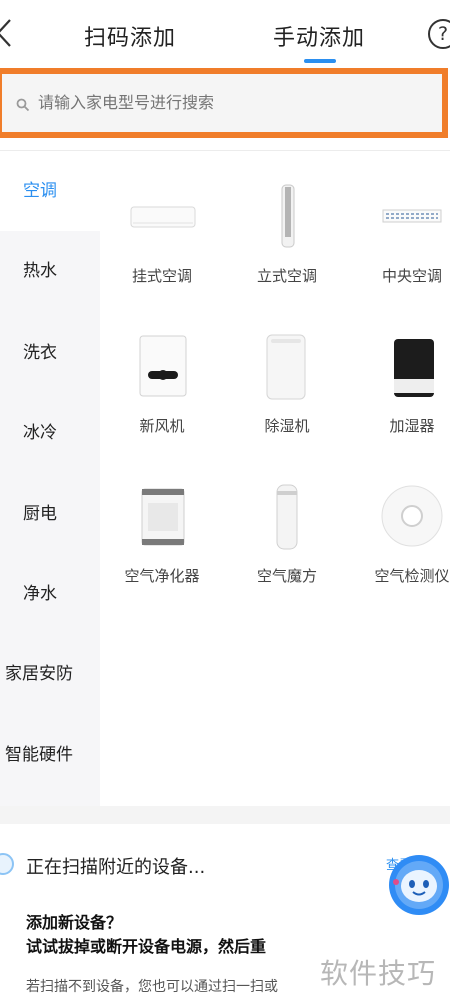  Describe the element at coordinates (401, 251) in the screenshot. I see `device-item: 中央空调` at that location.